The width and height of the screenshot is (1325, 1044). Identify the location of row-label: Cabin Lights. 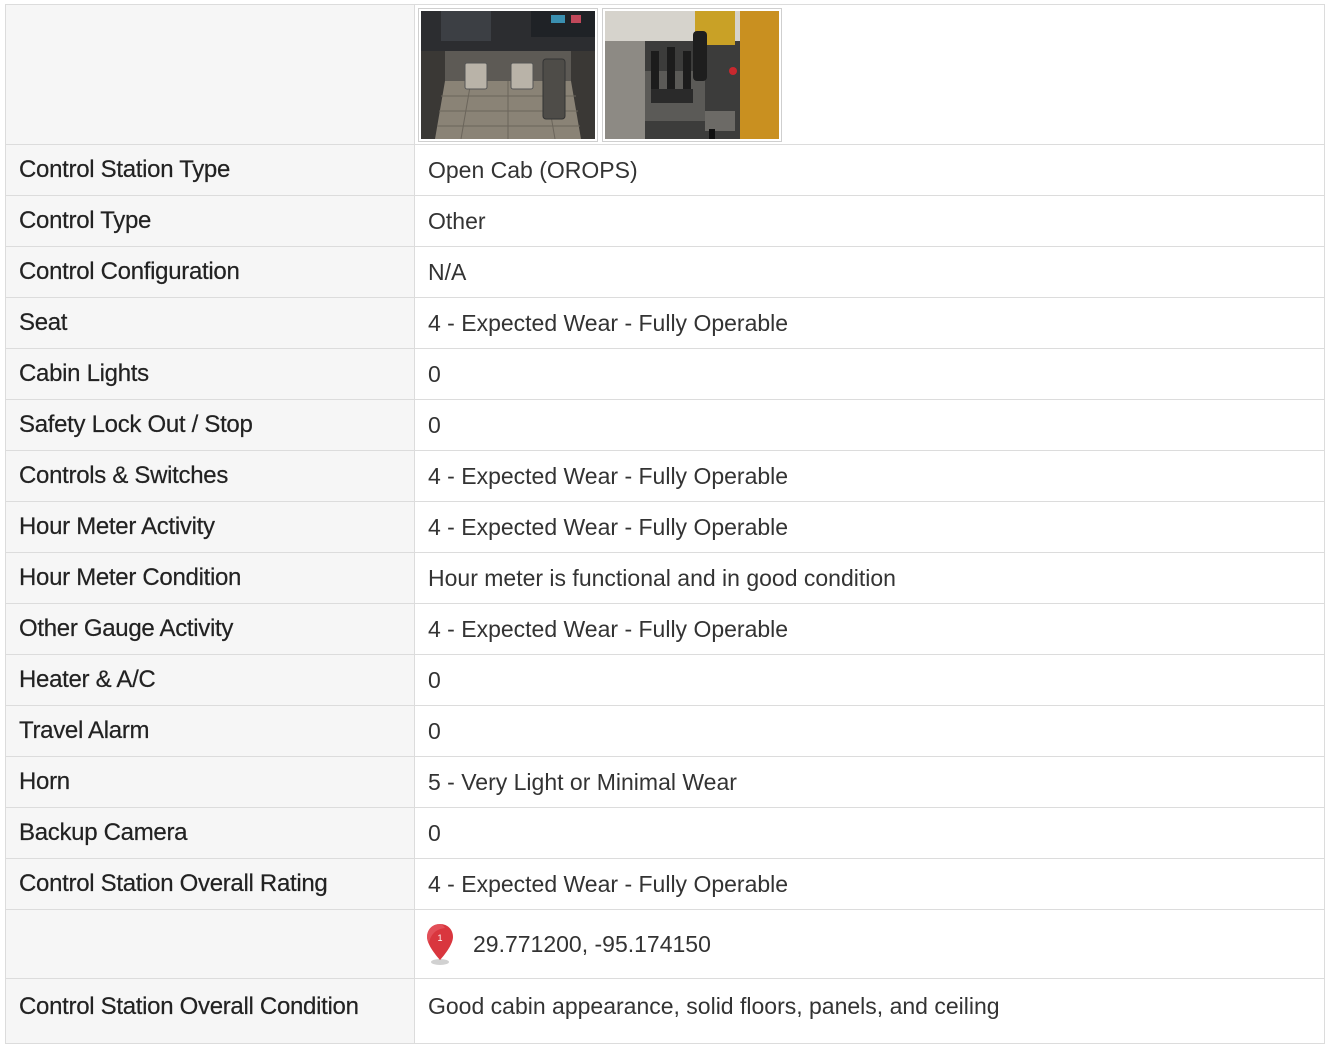
(210, 374).